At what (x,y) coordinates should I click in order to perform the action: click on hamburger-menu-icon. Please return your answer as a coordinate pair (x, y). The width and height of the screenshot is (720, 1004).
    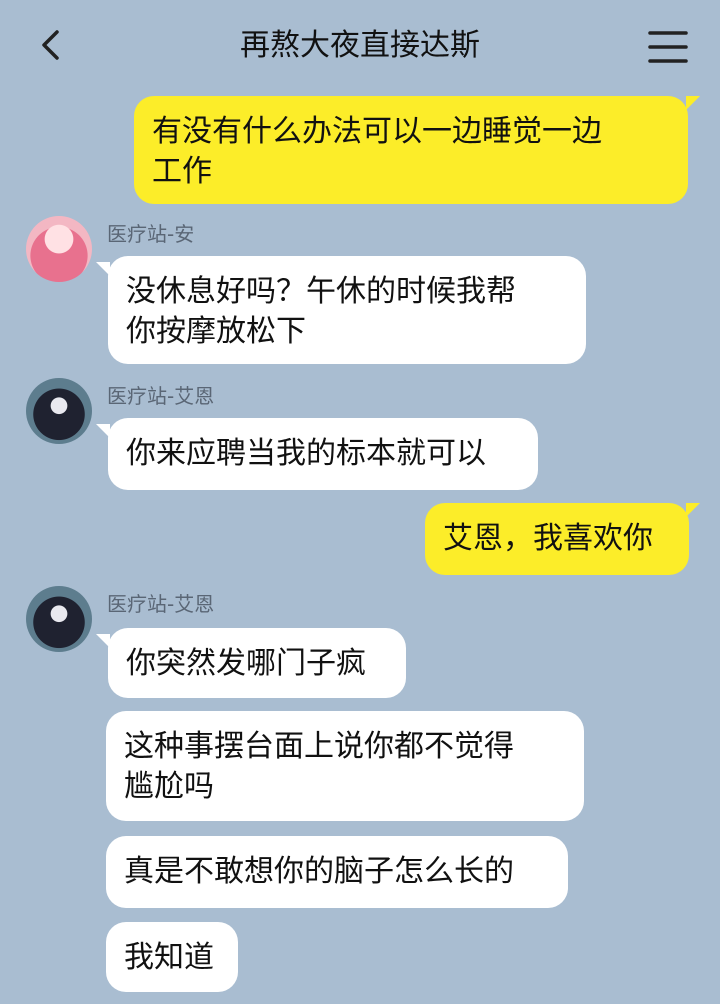
    Looking at the image, I should click on (668, 47).